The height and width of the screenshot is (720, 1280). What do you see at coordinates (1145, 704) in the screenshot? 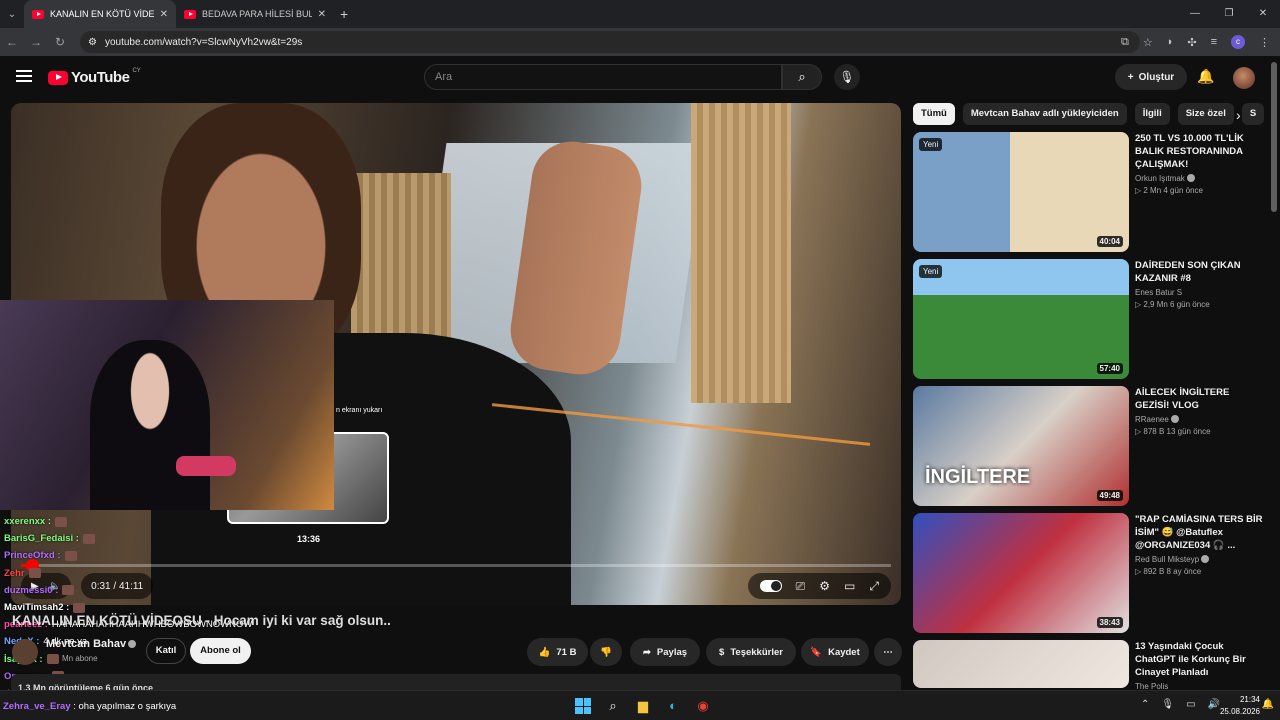
I see `chevron-up-icon: ⌃` at bounding box center [1145, 704].